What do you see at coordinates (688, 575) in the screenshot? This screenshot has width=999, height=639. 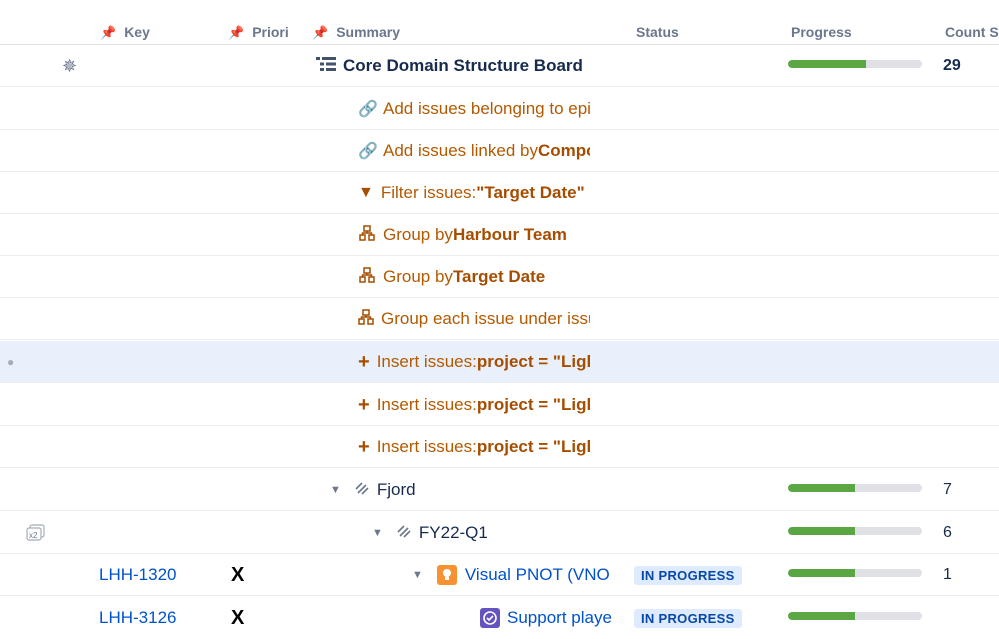 I see `status-badge: IN PROGRESS` at bounding box center [688, 575].